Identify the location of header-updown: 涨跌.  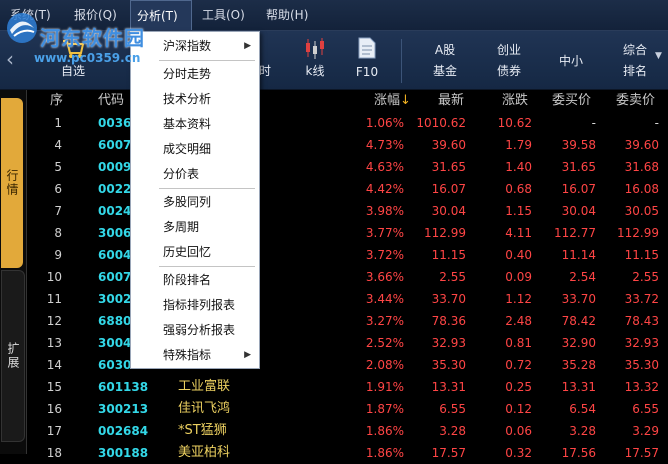
(515, 101).